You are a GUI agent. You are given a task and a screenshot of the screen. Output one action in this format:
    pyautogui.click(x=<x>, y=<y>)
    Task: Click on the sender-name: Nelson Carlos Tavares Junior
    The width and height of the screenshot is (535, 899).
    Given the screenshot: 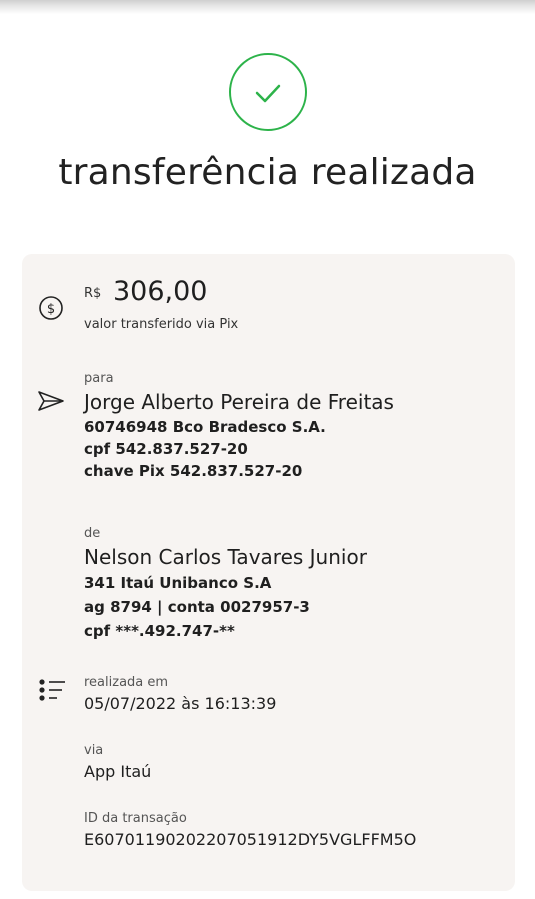 What is the action you would take?
    pyautogui.click(x=225, y=557)
    